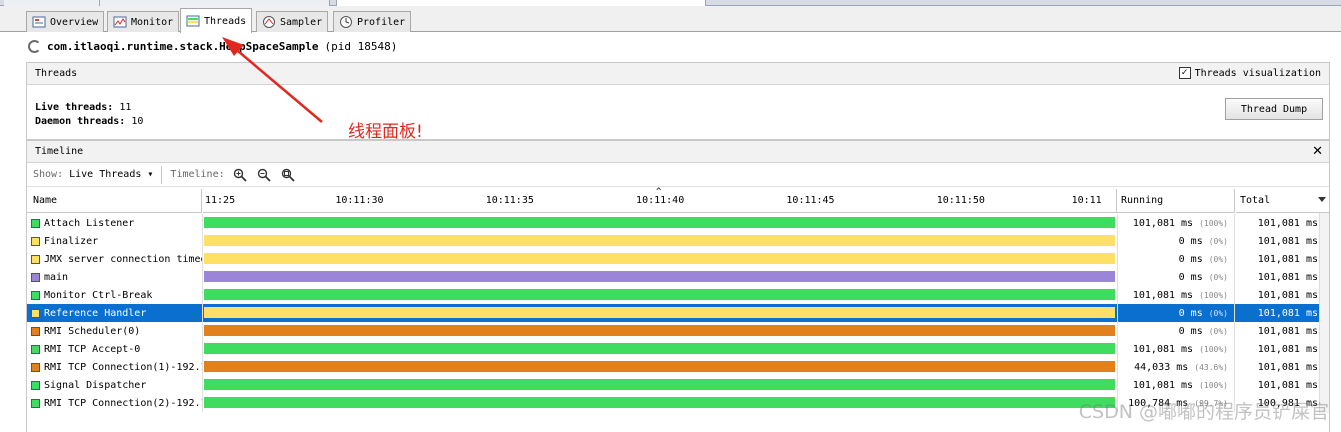  What do you see at coordinates (45, 200) in the screenshot?
I see `column-header-name-label: Name` at bounding box center [45, 200].